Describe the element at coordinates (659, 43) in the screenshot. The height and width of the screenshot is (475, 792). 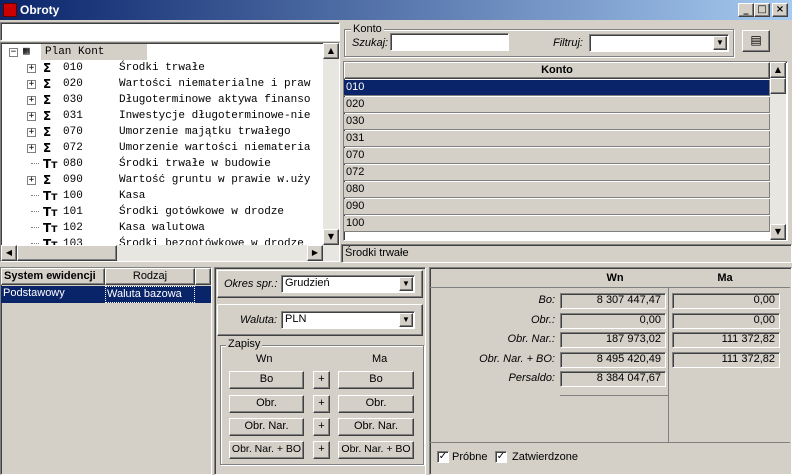
I see `filtruj-select: ▼` at that location.